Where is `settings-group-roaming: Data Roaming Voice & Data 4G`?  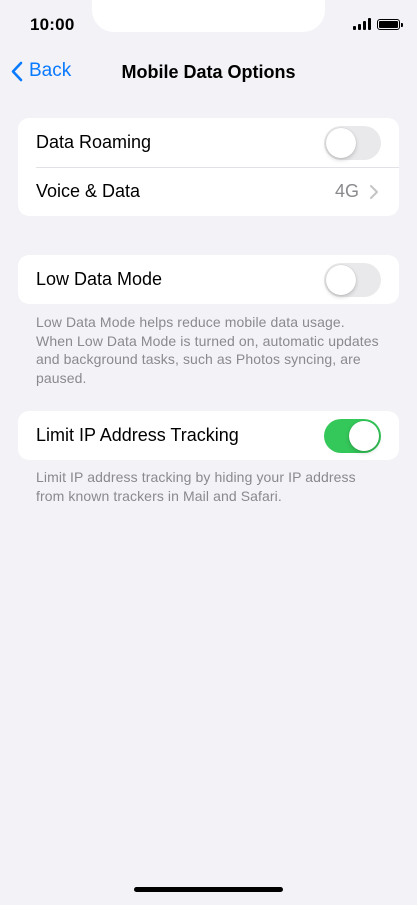 settings-group-roaming: Data Roaming Voice & Data 4G is located at coordinates (208, 167).